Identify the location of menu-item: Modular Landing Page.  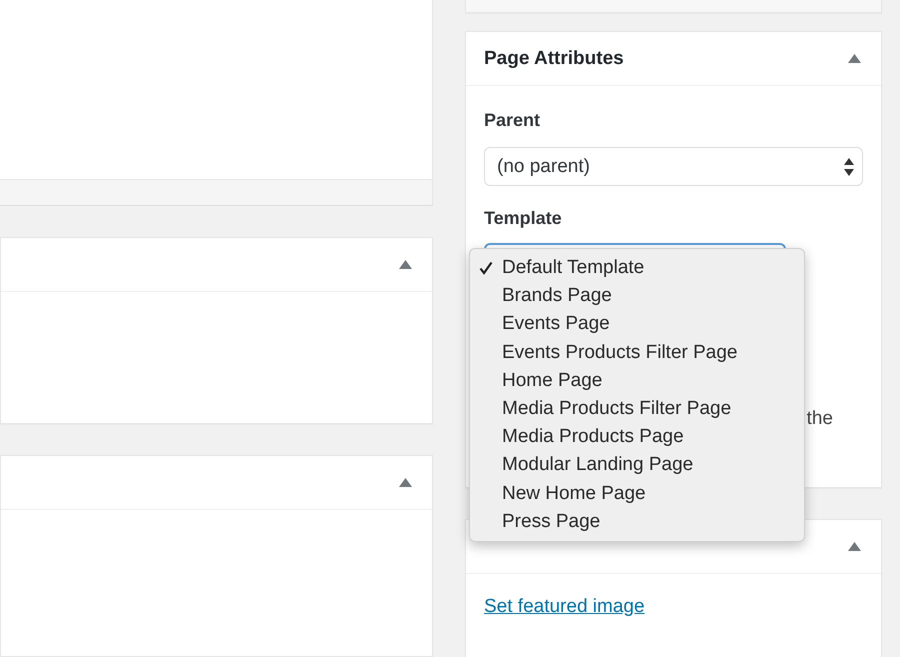
(637, 465).